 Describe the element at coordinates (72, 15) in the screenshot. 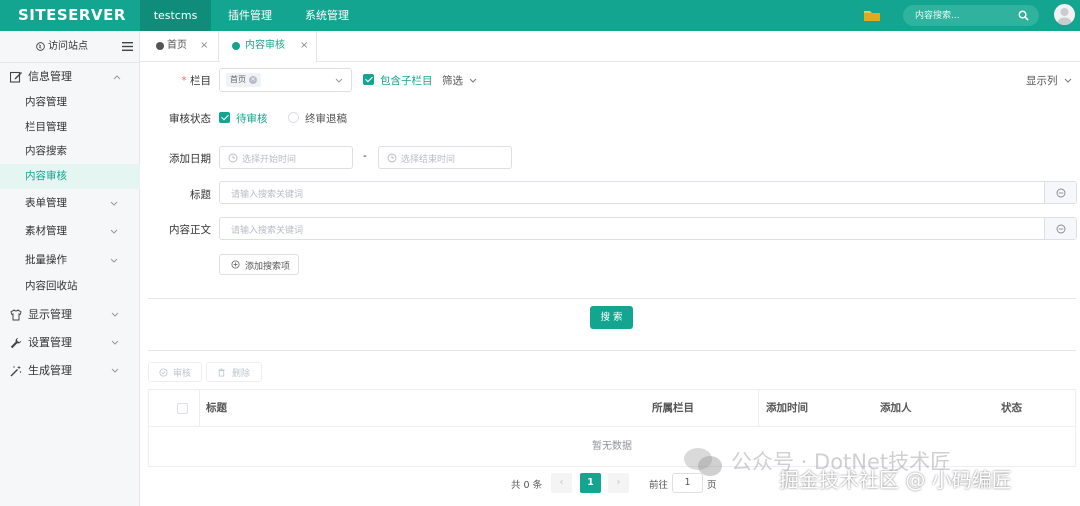

I see `app-logo: SiteServer` at that location.